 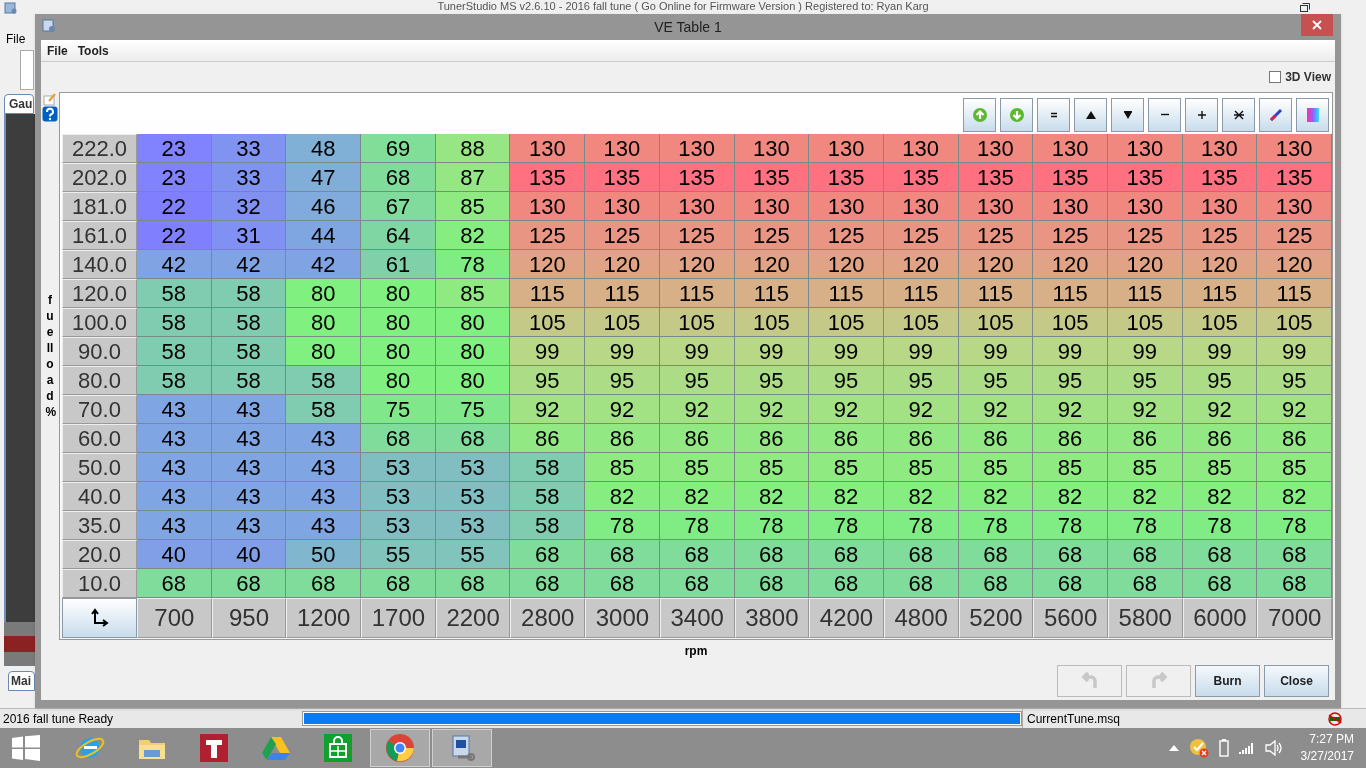 I want to click on column-header: 4800, so click(x=921, y=618).